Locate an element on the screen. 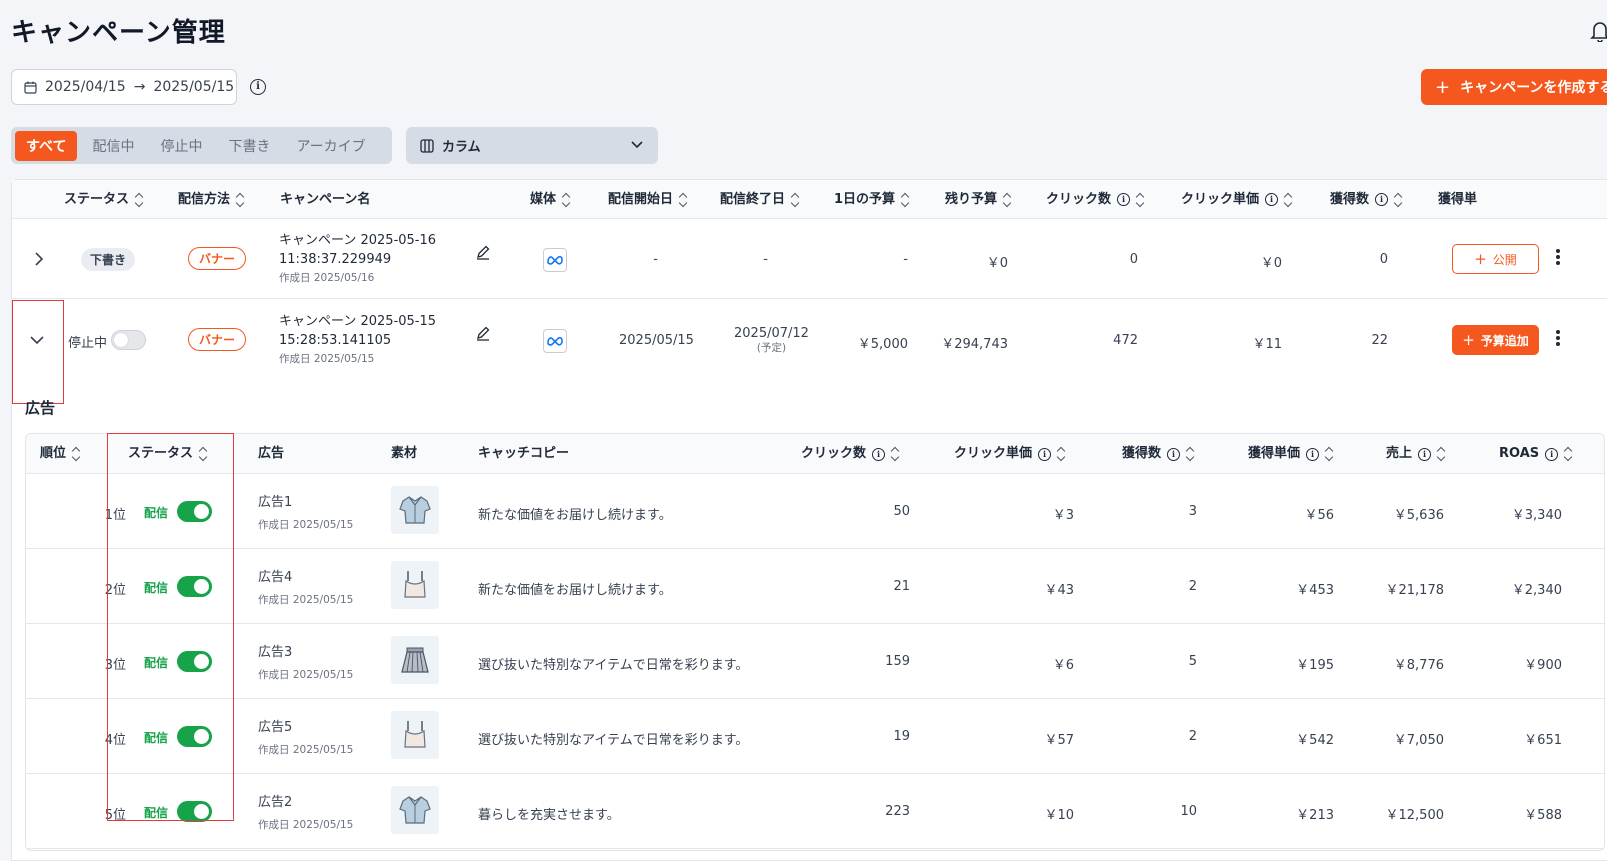 This screenshot has width=1607, height=861. campaign-toggle is located at coordinates (128, 340).